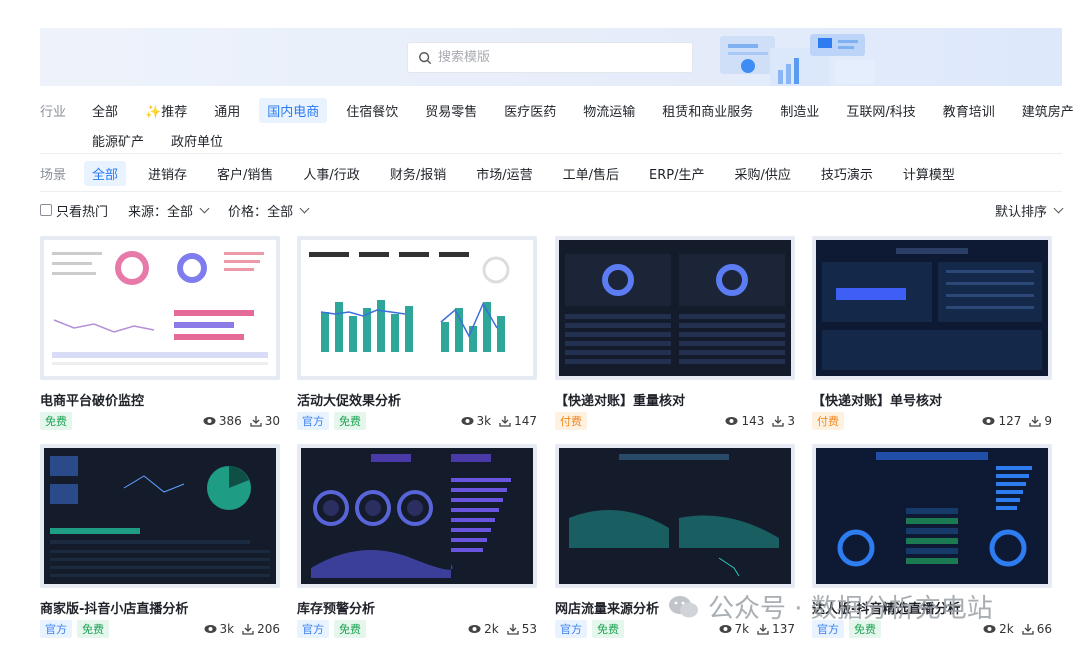 The image size is (1080, 648). What do you see at coordinates (451, 110) in the screenshot?
I see `industry-chip-retail: 贸易零售` at bounding box center [451, 110].